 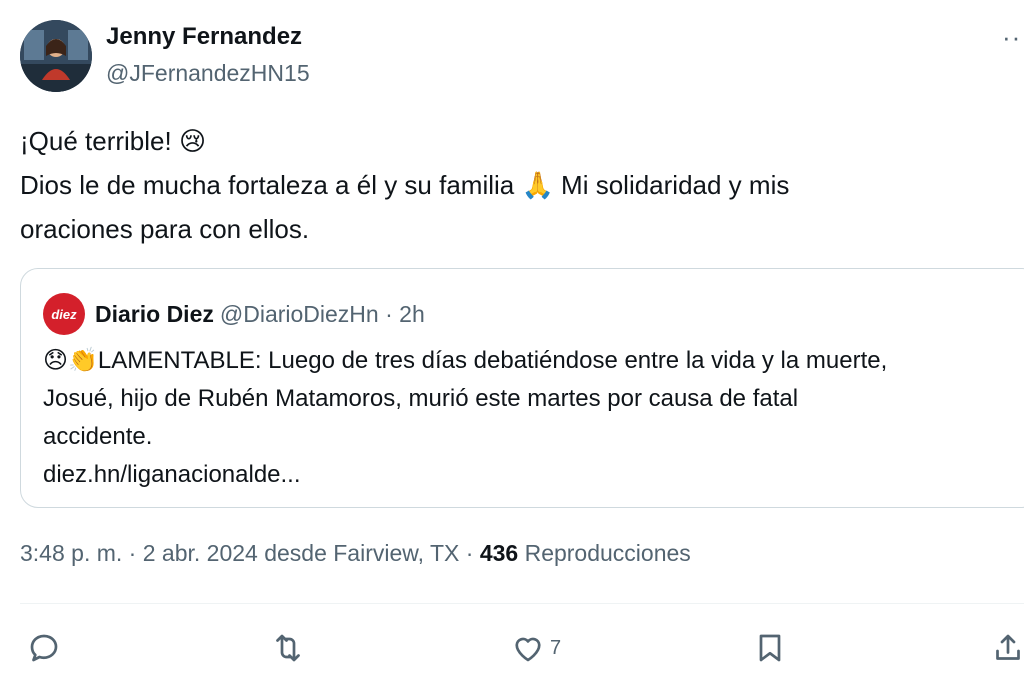 What do you see at coordinates (165, 229) in the screenshot?
I see `tweet-line-3: oraciones para con ellos.` at bounding box center [165, 229].